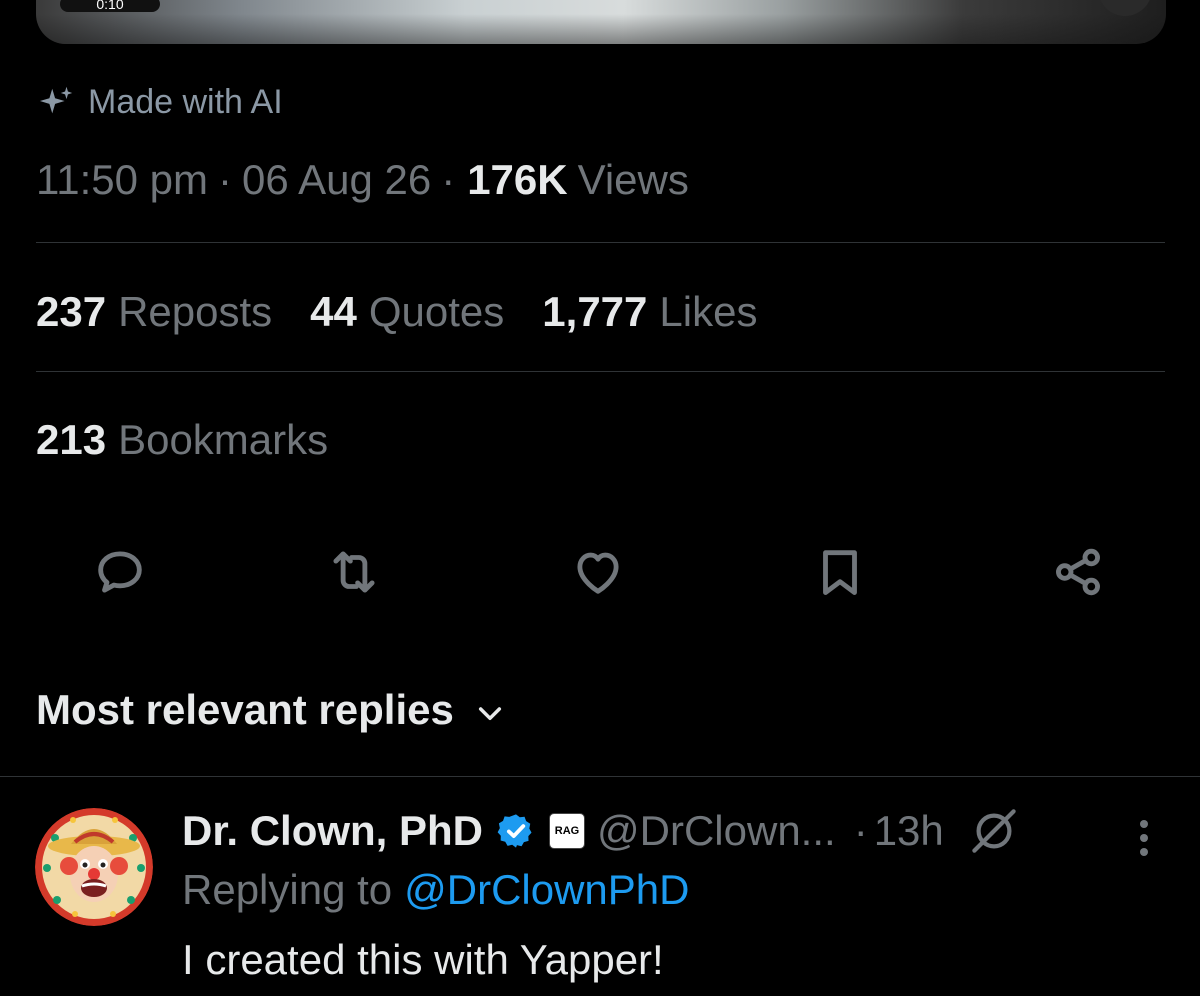  I want to click on replies-sort-dropdown: Most relevant replies, so click(271, 710).